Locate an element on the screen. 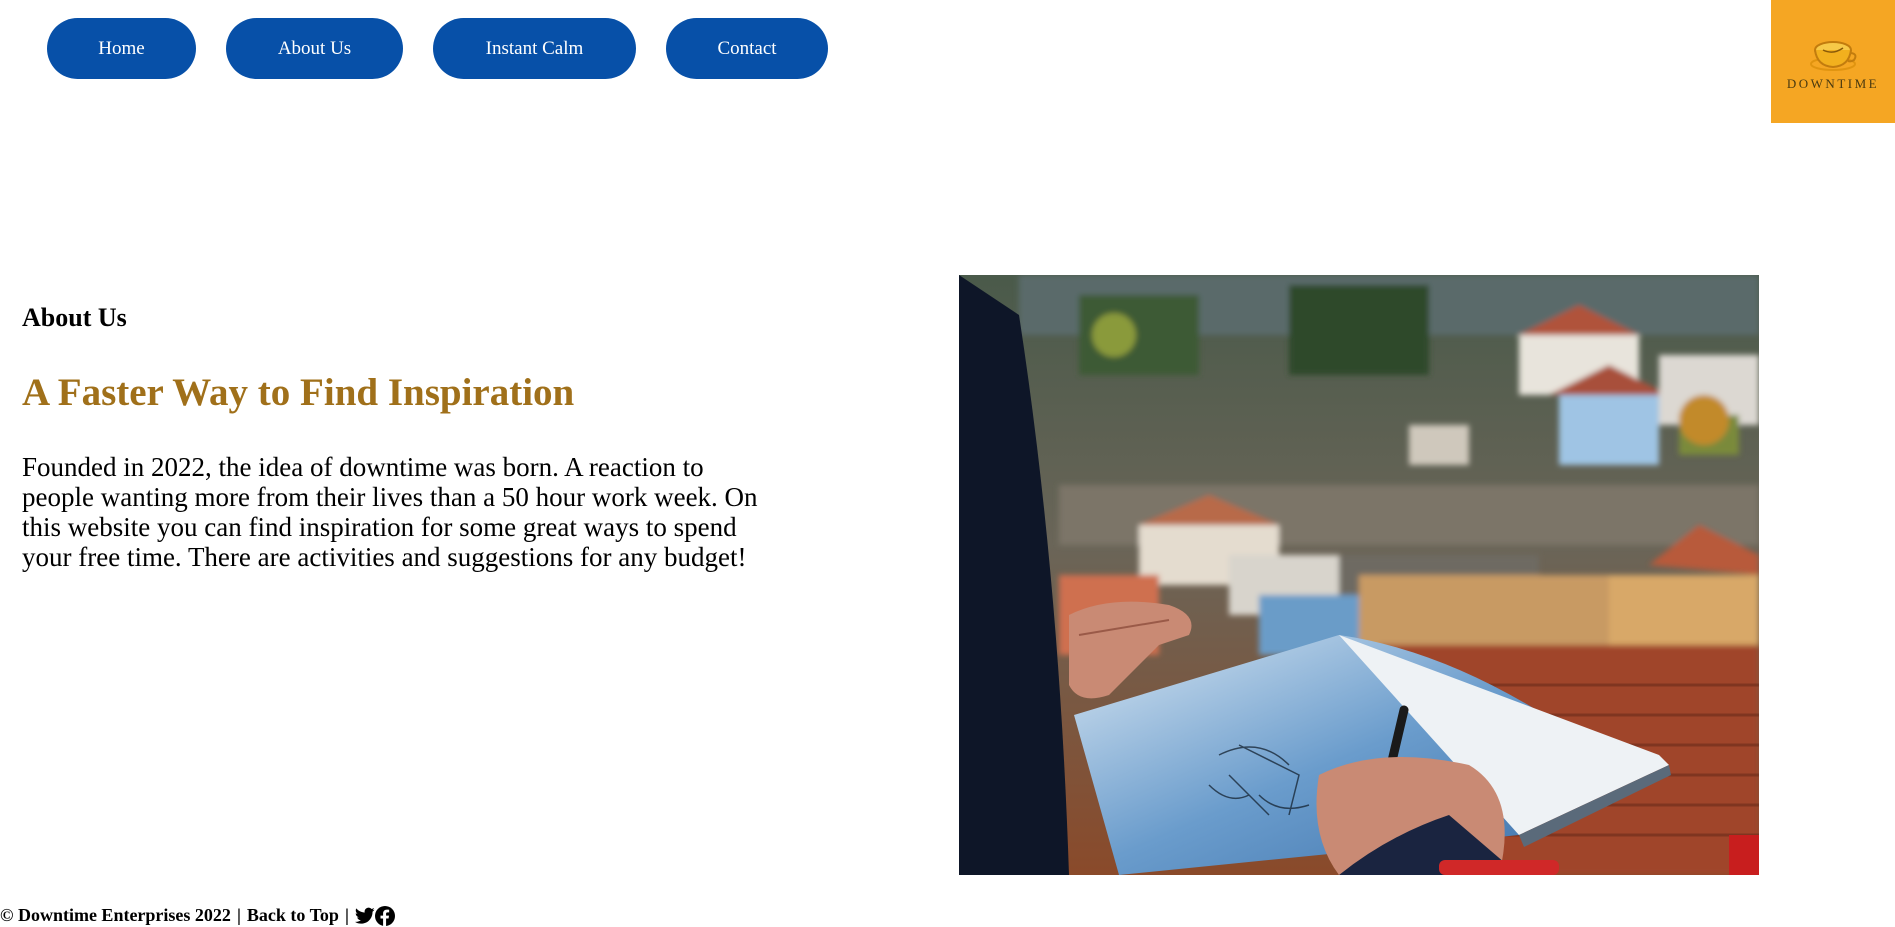 Image resolution: width=1895 pixels, height=927 pixels. logo-text: DOWNTIME is located at coordinates (1833, 83).